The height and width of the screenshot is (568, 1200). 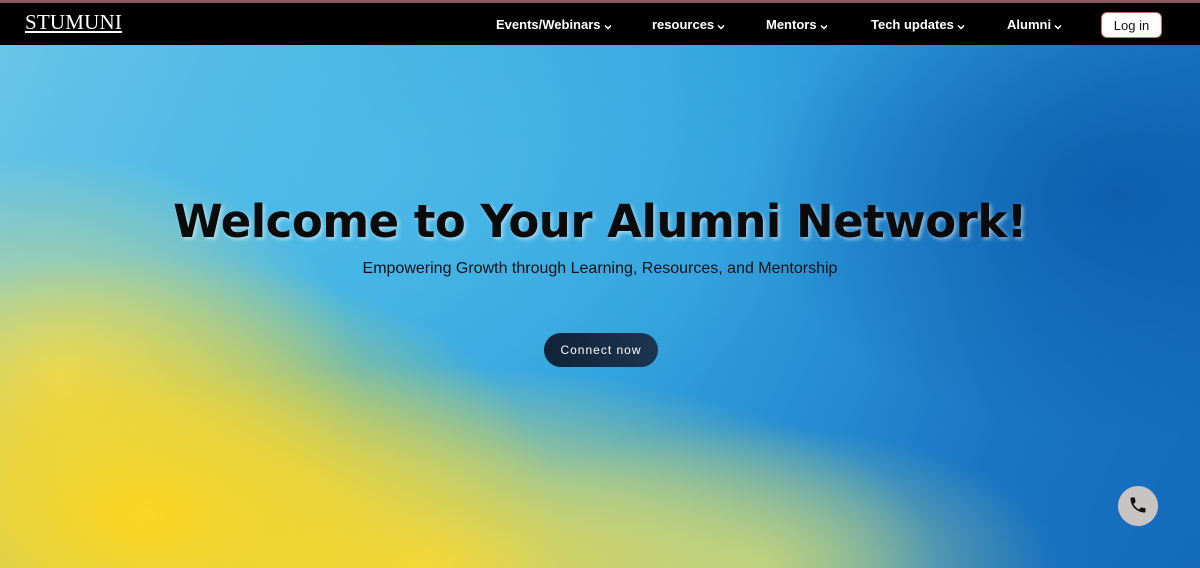 I want to click on hero-title: Welcome to Your Alumni Network!, so click(x=600, y=221).